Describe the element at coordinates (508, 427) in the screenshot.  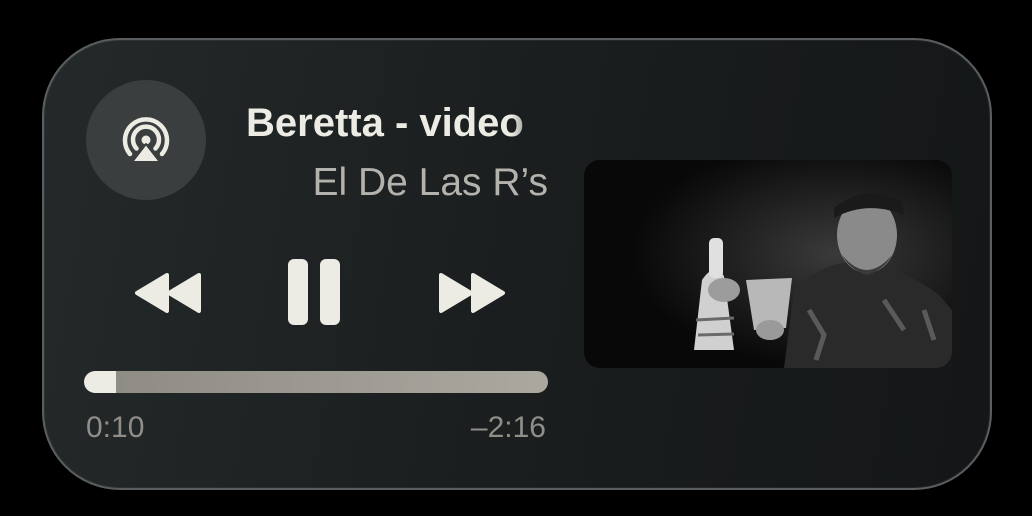
I see `remaining-time: –2:16` at that location.